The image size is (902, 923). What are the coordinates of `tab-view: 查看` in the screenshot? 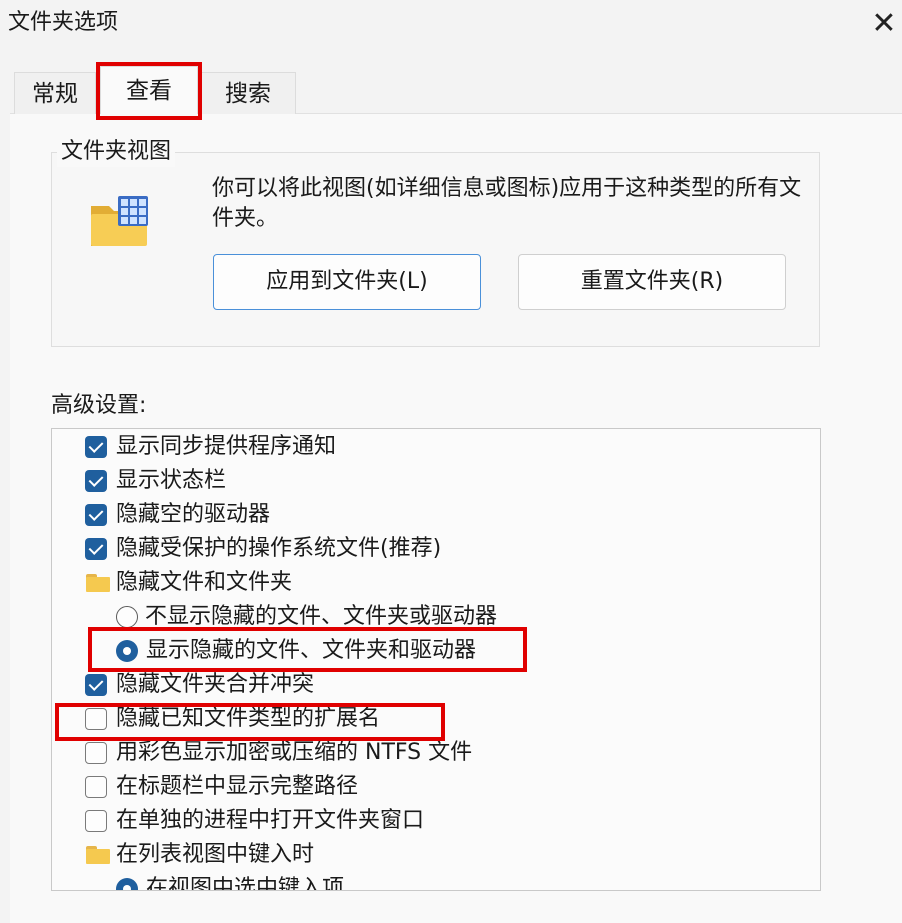 It's located at (149, 90).